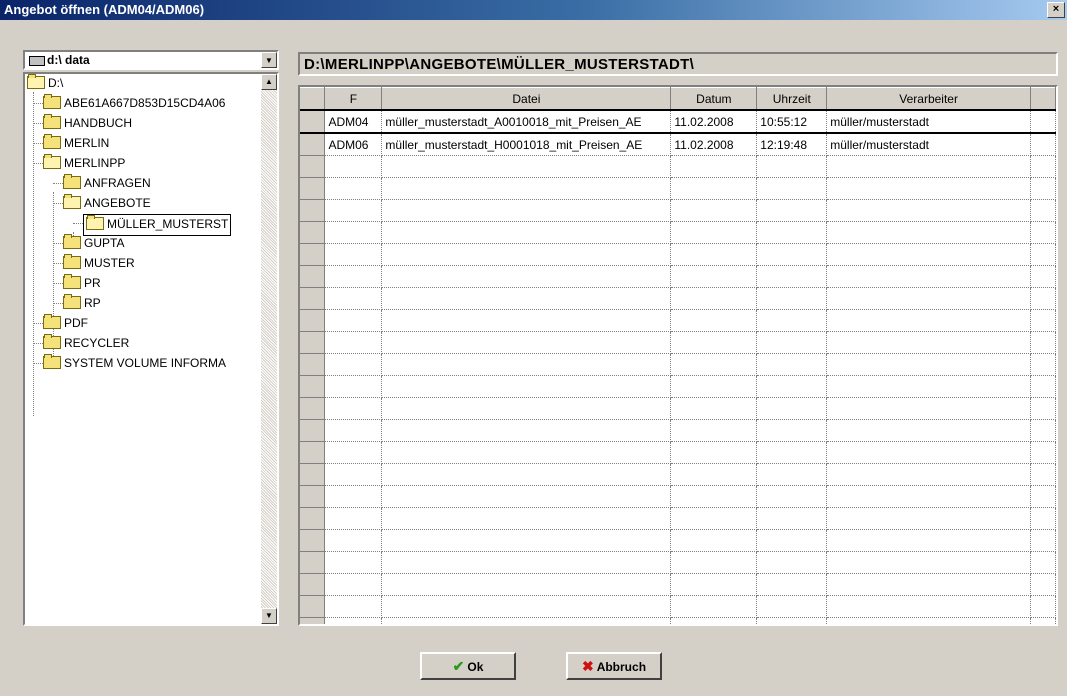 Image resolution: width=1067 pixels, height=696 pixels. Describe the element at coordinates (353, 121) in the screenshot. I see `cell-f: ADM04` at that location.